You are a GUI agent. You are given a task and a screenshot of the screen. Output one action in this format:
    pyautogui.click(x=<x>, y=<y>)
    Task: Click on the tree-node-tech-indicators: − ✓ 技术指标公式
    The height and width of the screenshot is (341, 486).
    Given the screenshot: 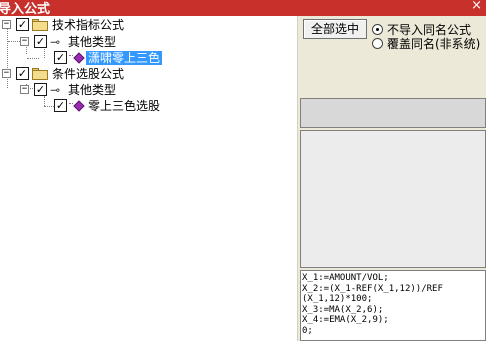 What is the action you would take?
    pyautogui.click(x=100, y=25)
    